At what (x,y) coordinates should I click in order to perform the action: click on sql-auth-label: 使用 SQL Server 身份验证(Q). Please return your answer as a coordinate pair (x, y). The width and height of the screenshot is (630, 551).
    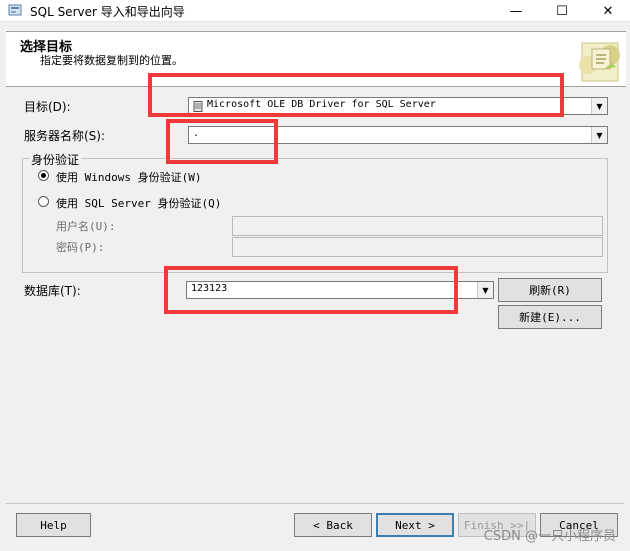
    Looking at the image, I should click on (138, 203).